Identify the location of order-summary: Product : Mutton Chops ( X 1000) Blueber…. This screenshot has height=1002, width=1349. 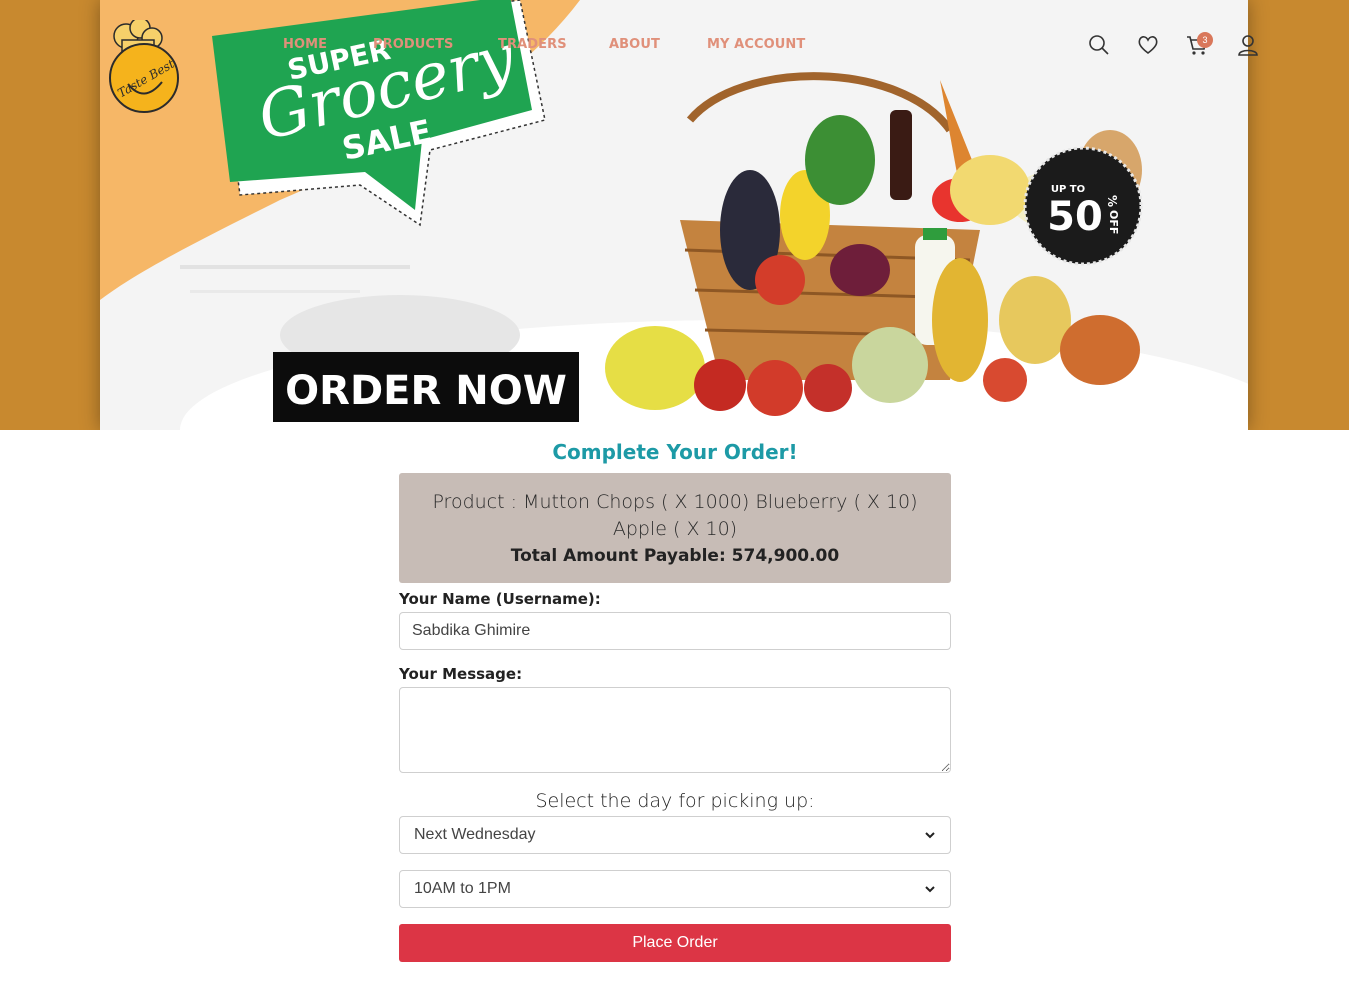
(675, 528).